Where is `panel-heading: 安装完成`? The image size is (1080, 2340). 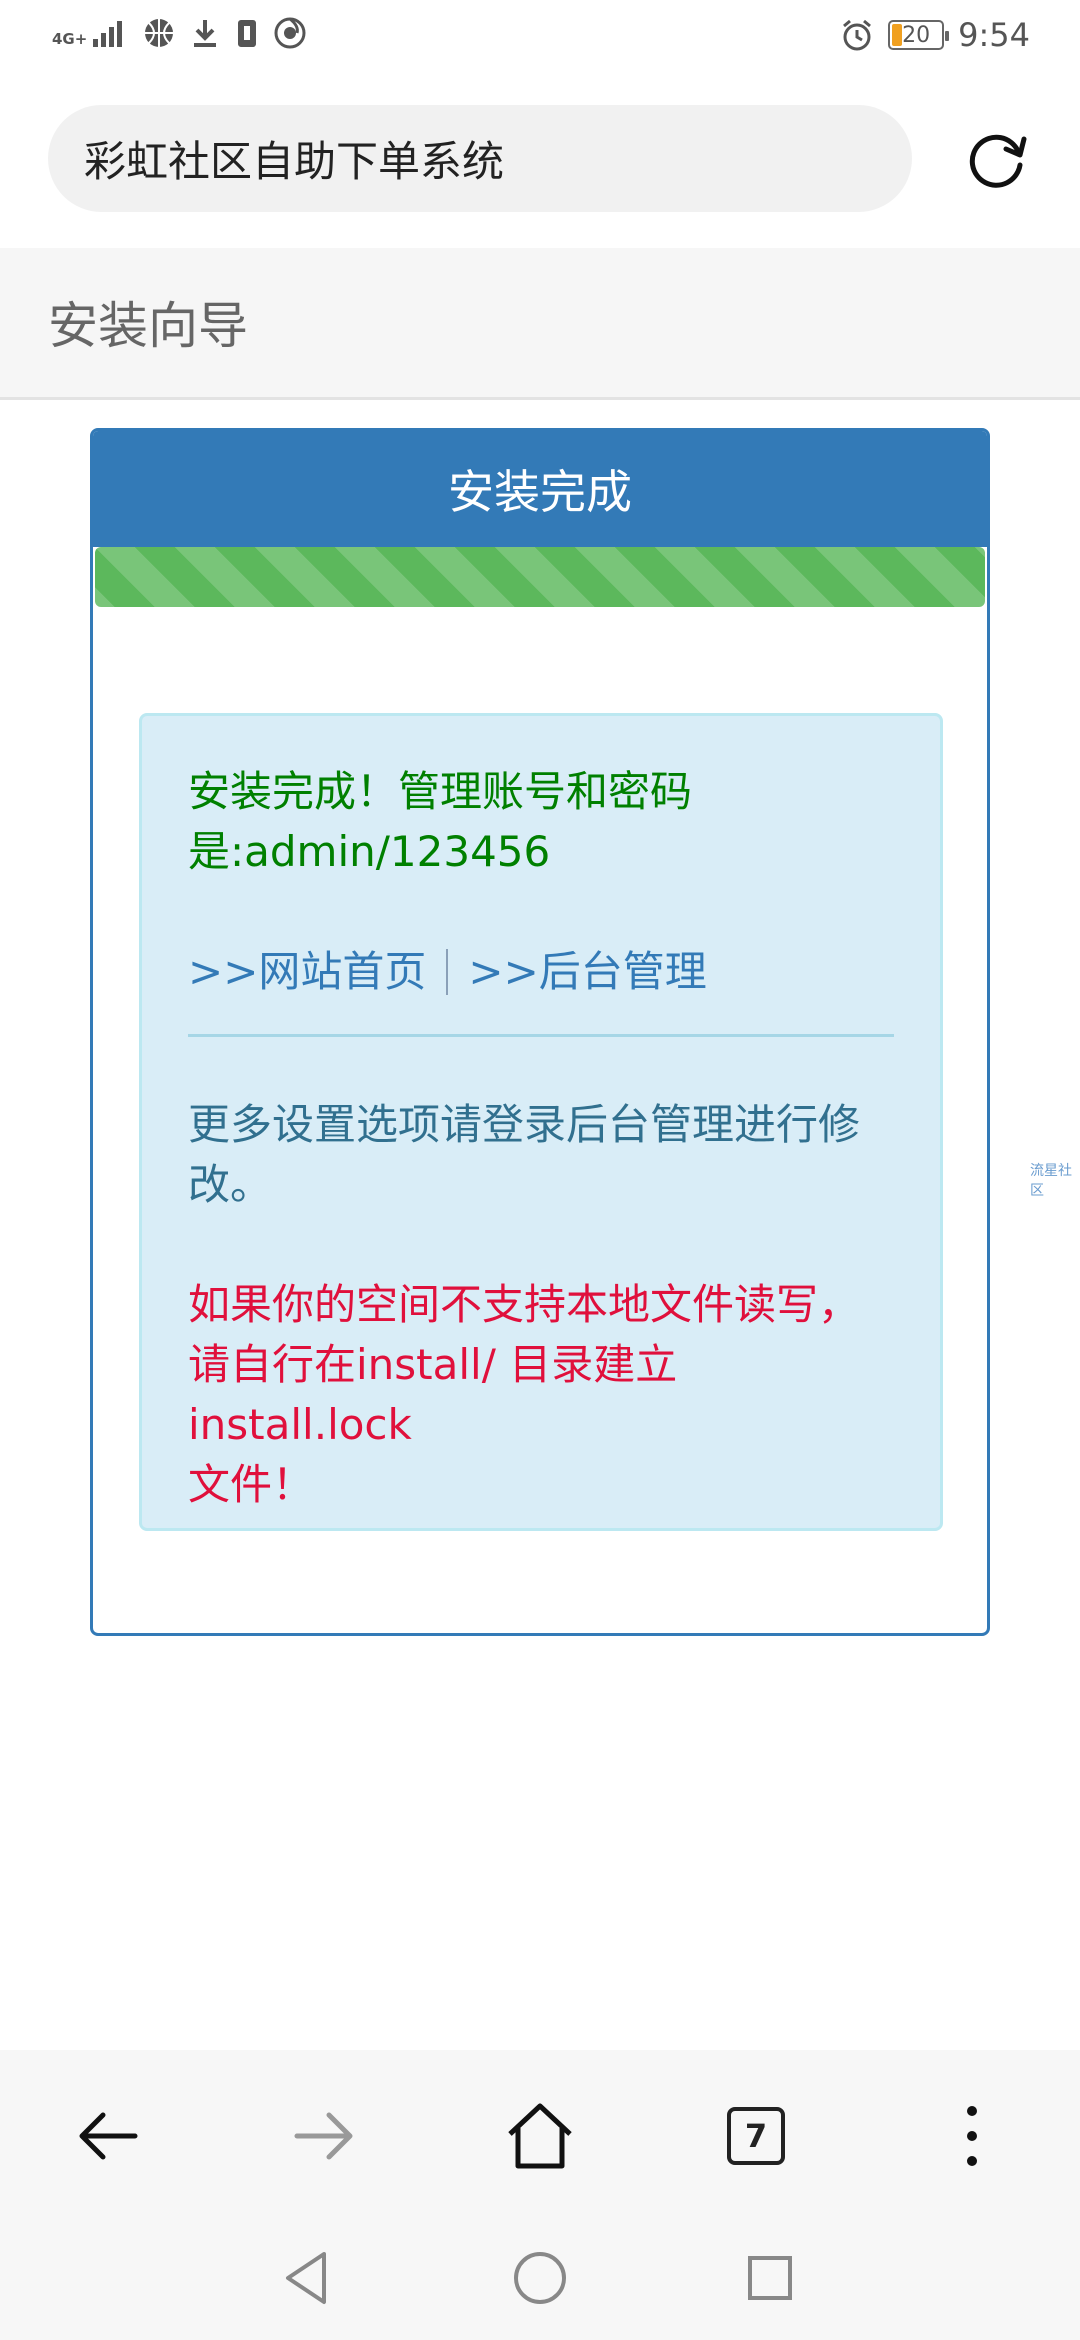
panel-heading: 安装完成 is located at coordinates (540, 489).